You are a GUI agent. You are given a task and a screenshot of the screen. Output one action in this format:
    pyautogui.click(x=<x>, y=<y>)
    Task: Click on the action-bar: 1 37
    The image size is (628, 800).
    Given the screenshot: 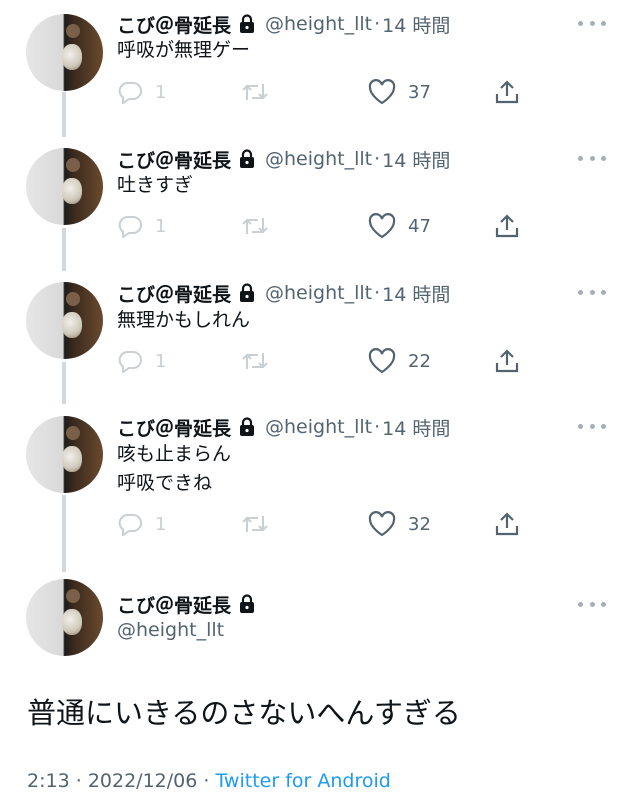 What is the action you would take?
    pyautogui.click(x=327, y=92)
    